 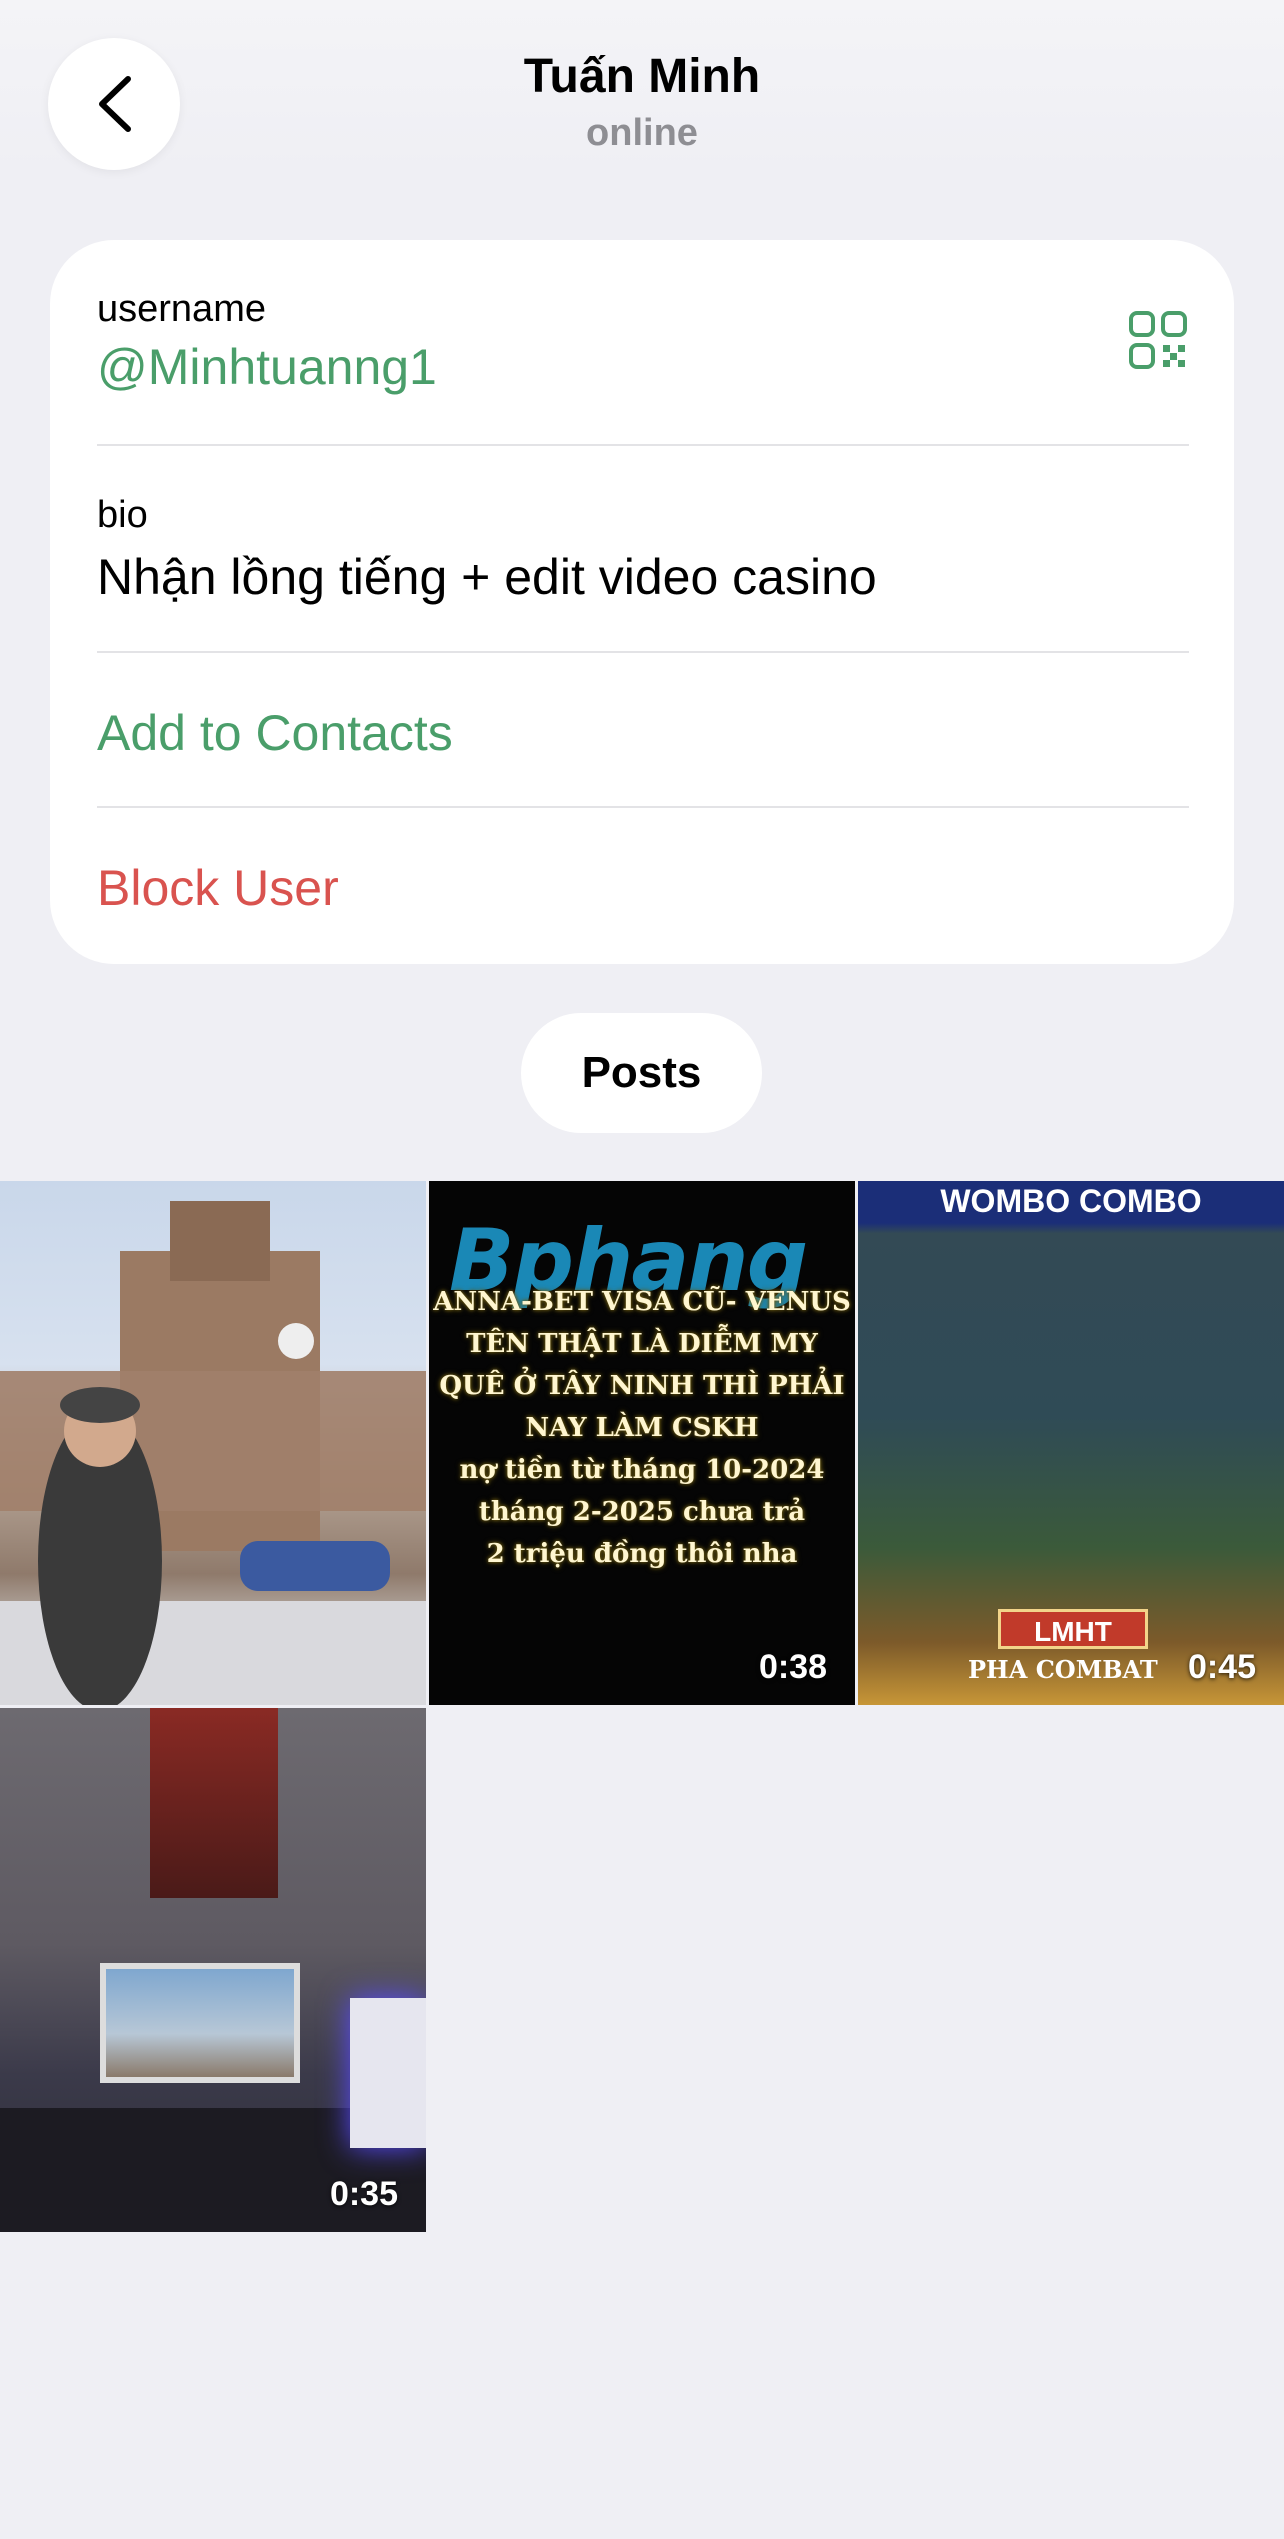 I want to click on video-duration: 0:45, so click(x=1221, y=1667).